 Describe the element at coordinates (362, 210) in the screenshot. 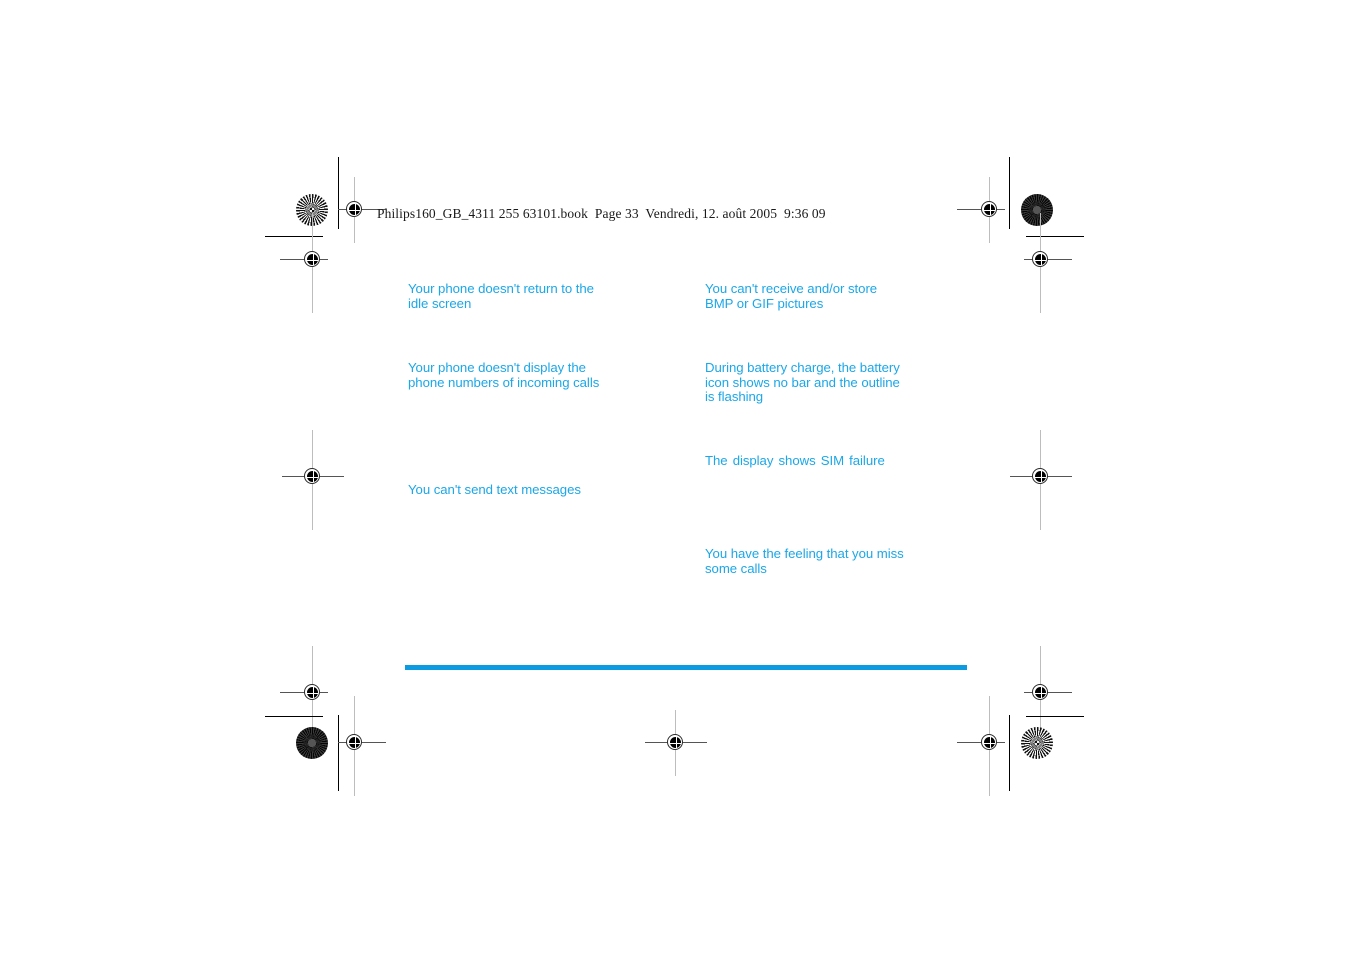

I see `registration-target-top-left-inner` at that location.